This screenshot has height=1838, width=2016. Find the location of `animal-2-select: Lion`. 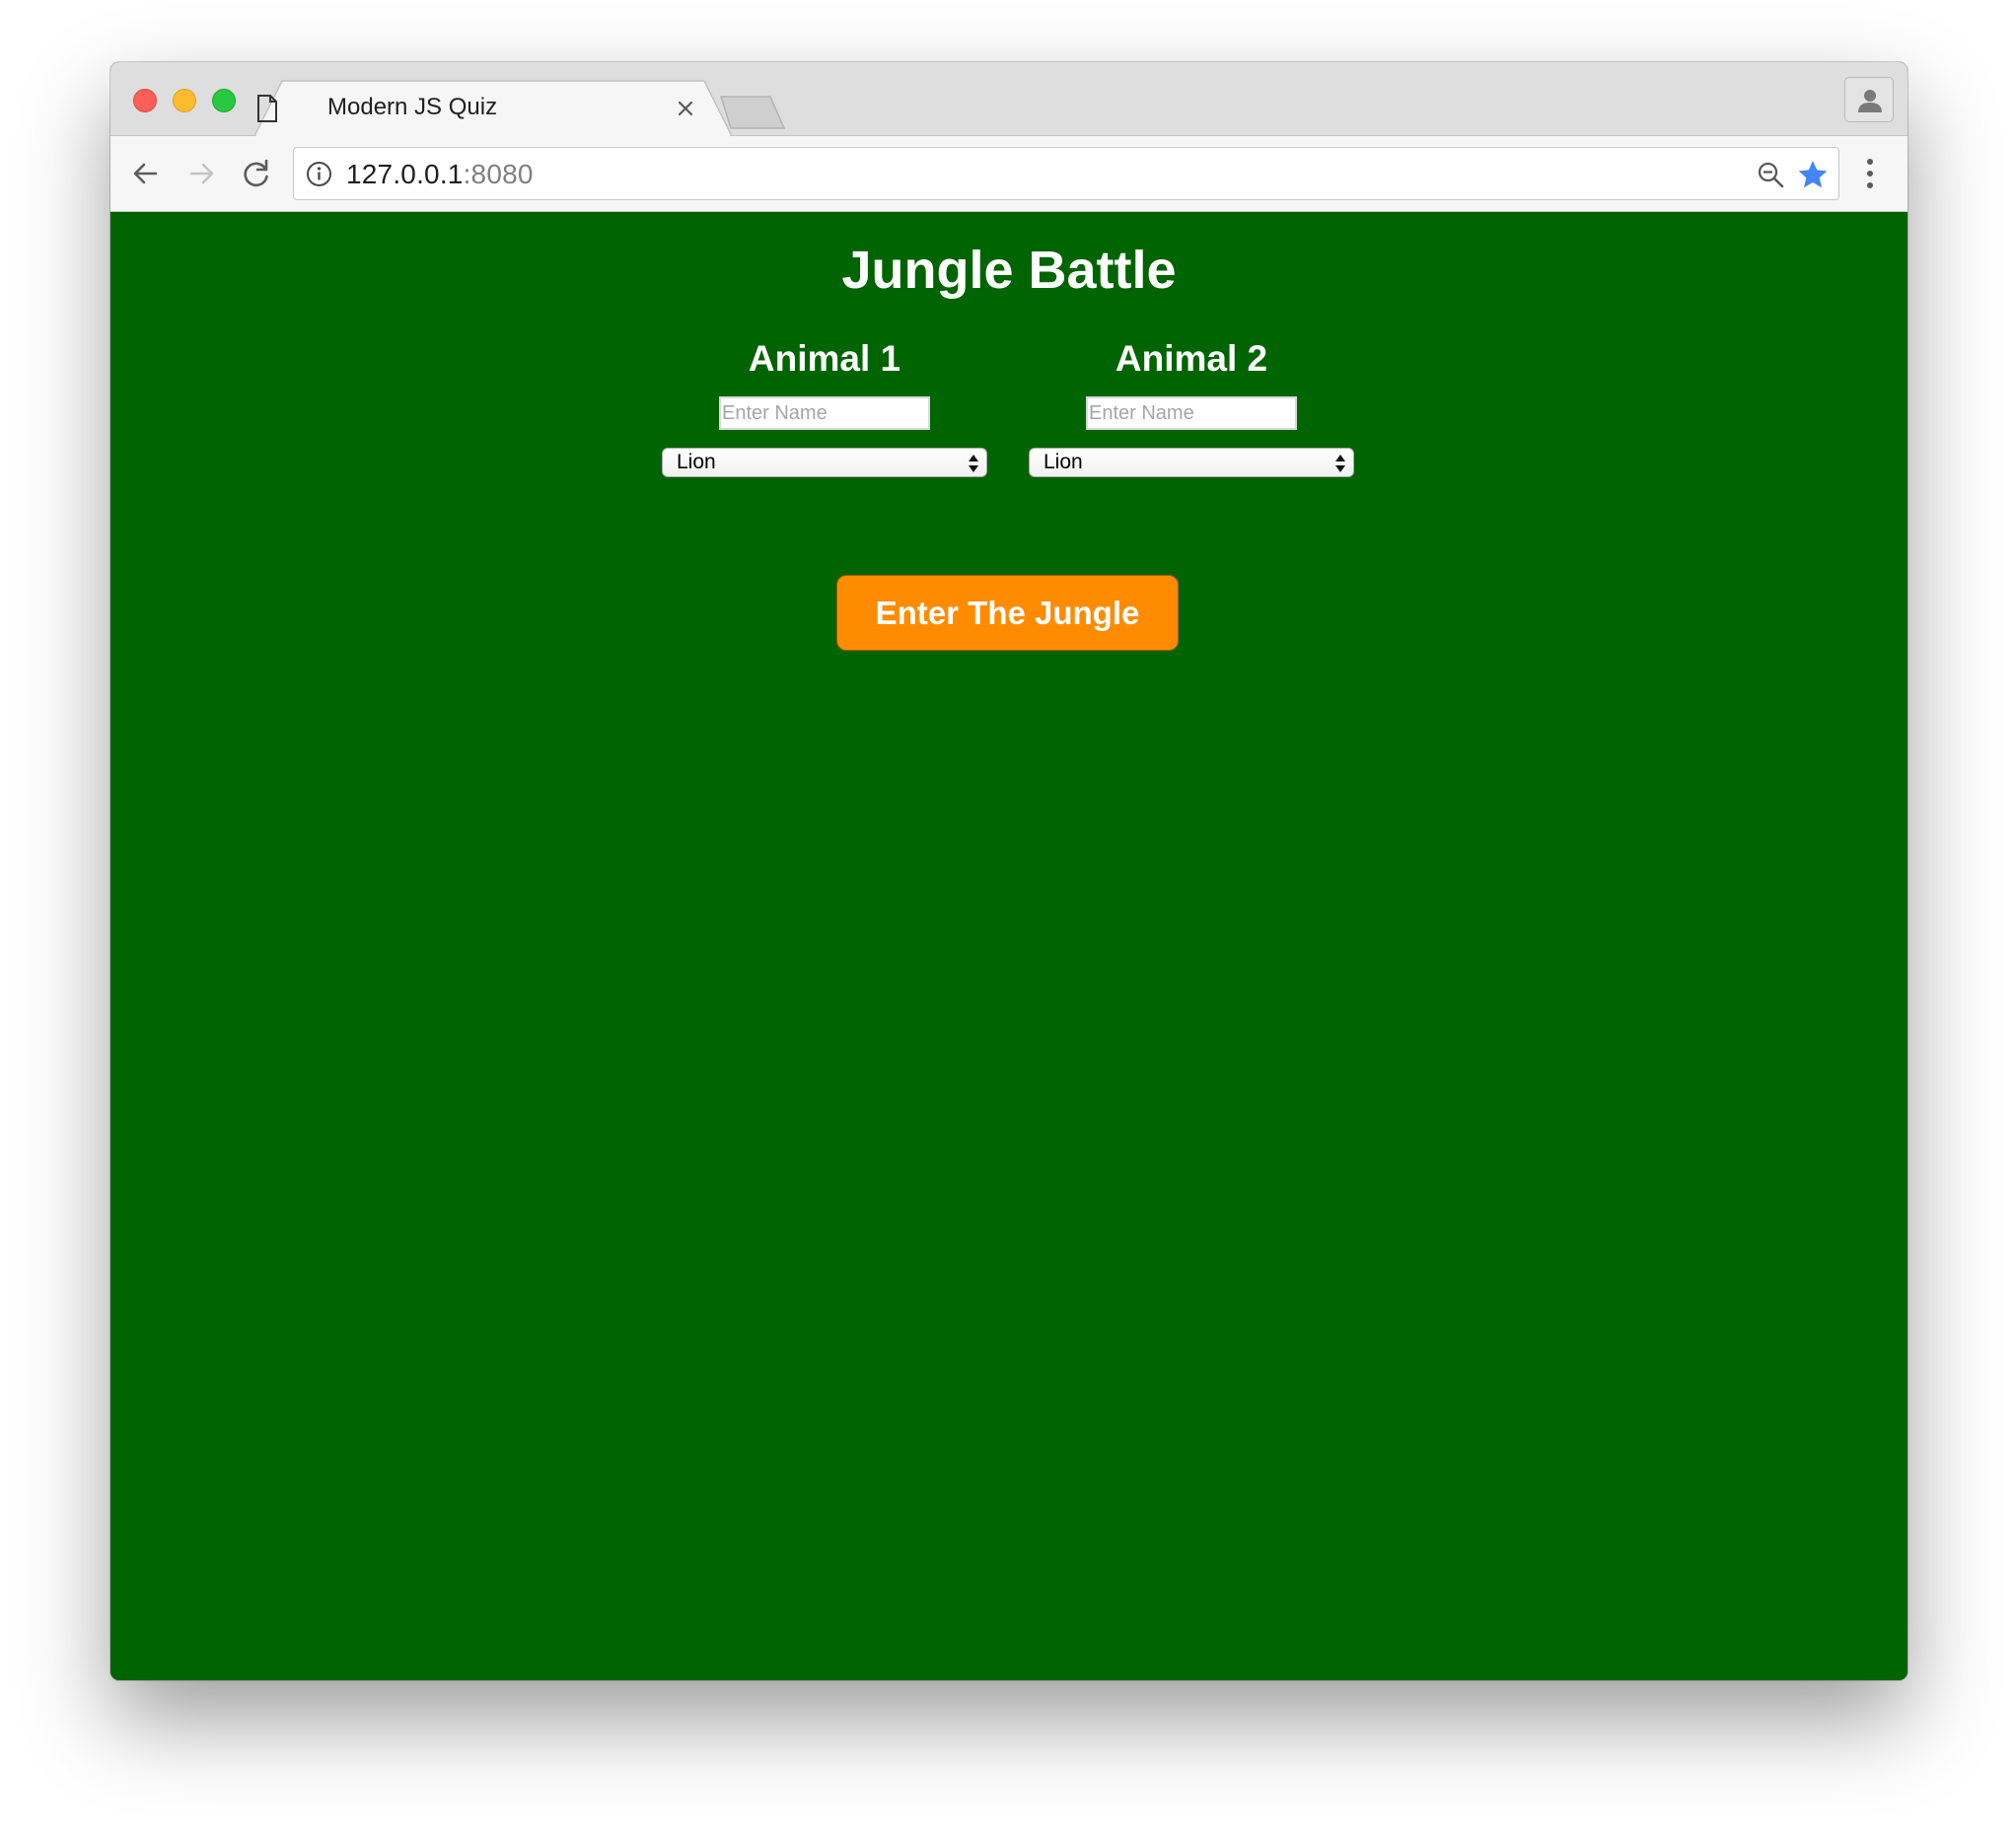

animal-2-select: Lion is located at coordinates (1191, 462).